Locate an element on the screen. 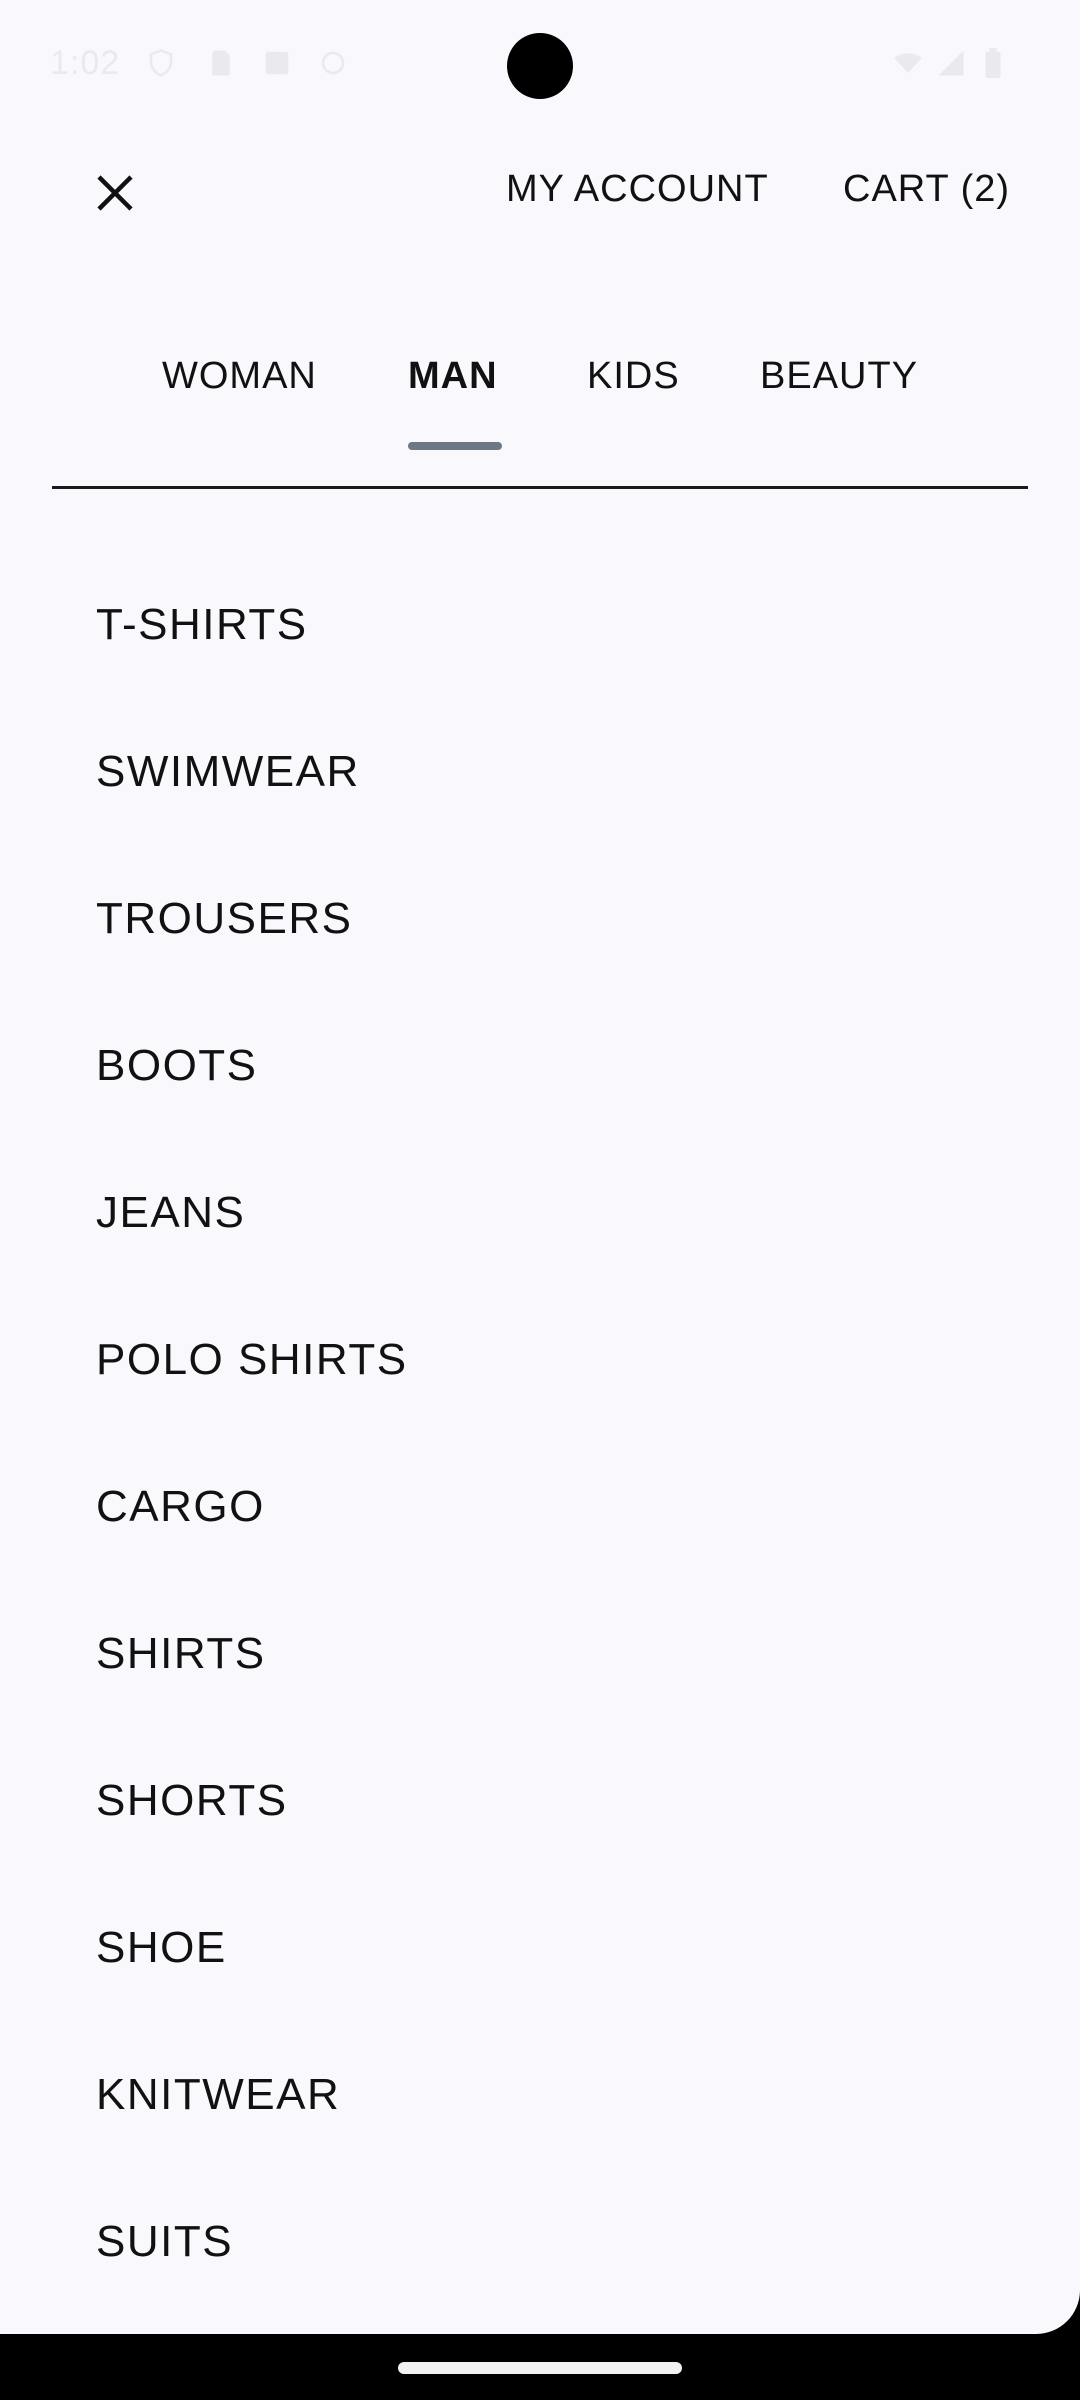  data-saver-icon is located at coordinates (333, 63).